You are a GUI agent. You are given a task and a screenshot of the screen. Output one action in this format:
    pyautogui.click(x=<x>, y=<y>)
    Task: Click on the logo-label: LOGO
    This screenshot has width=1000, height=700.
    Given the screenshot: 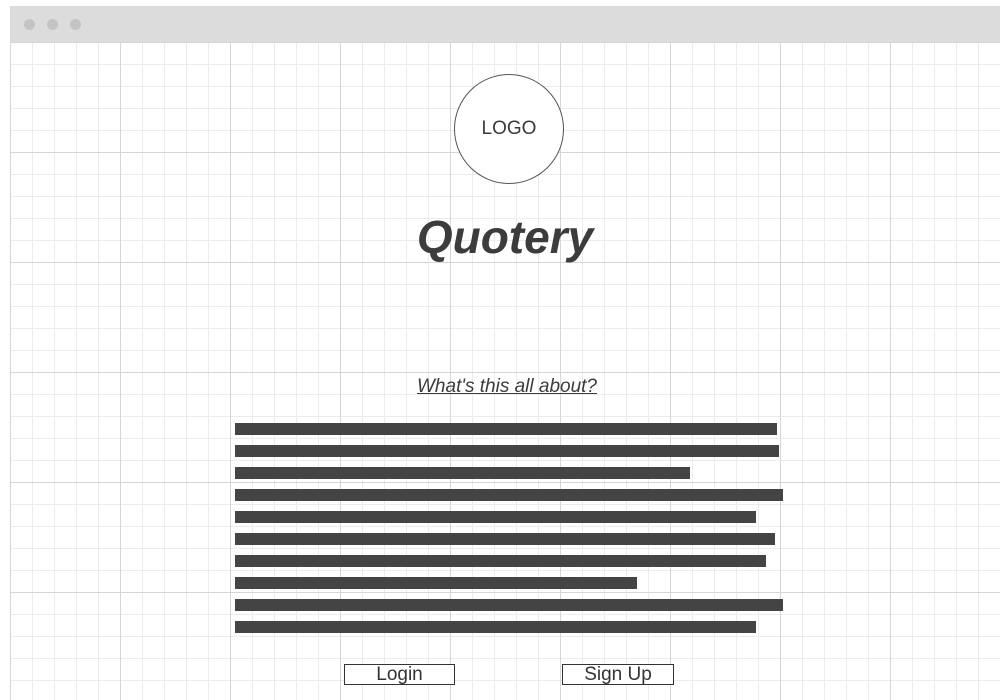 What is the action you would take?
    pyautogui.click(x=509, y=128)
    